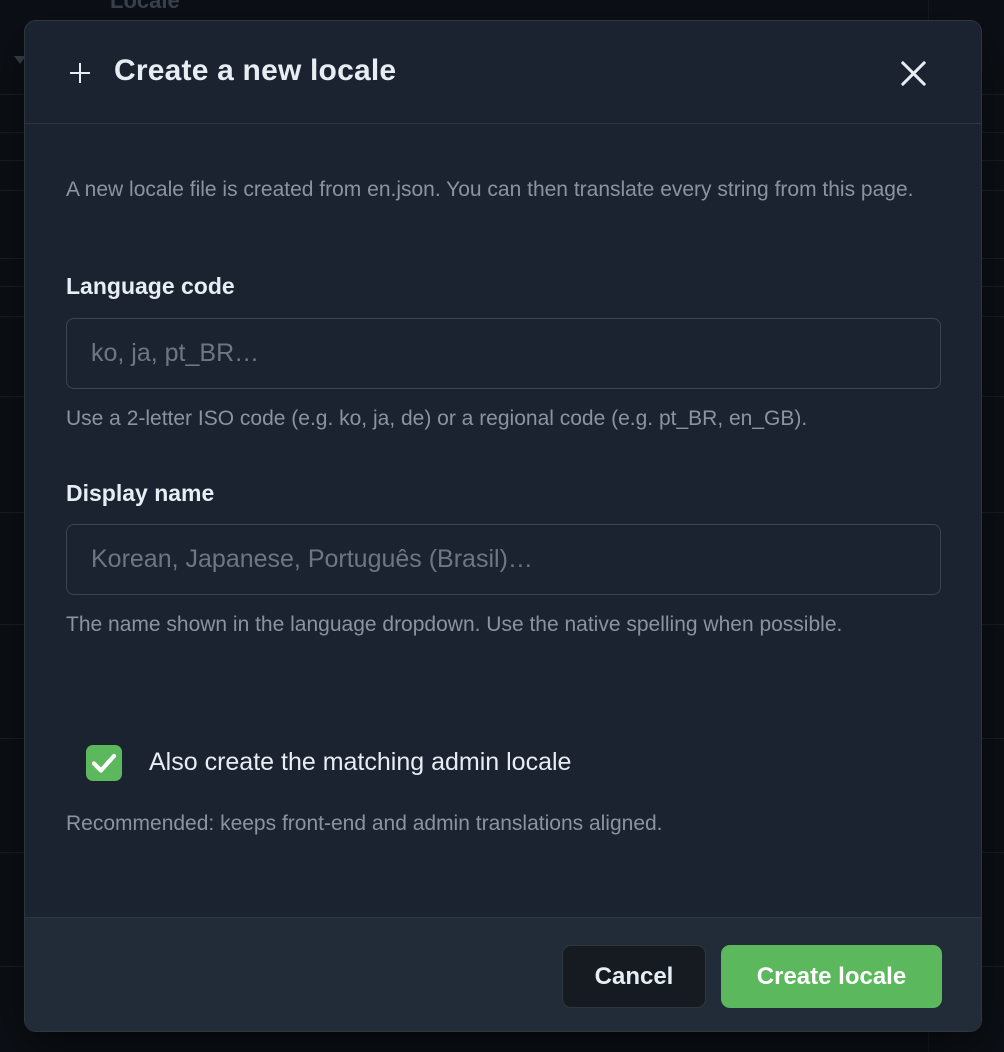  I want to click on language-code-input, so click(503, 353).